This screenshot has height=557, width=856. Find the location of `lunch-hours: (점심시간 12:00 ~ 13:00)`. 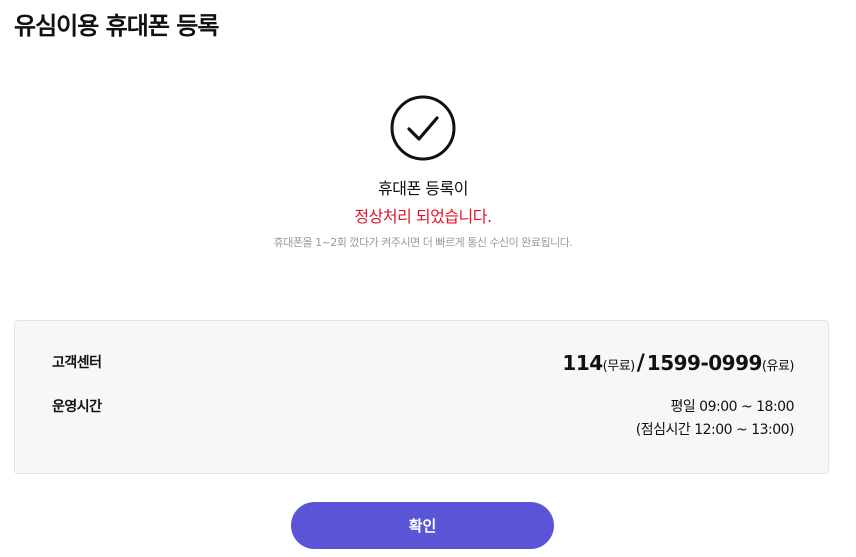

lunch-hours: (점심시간 12:00 ~ 13:00) is located at coordinates (715, 430).